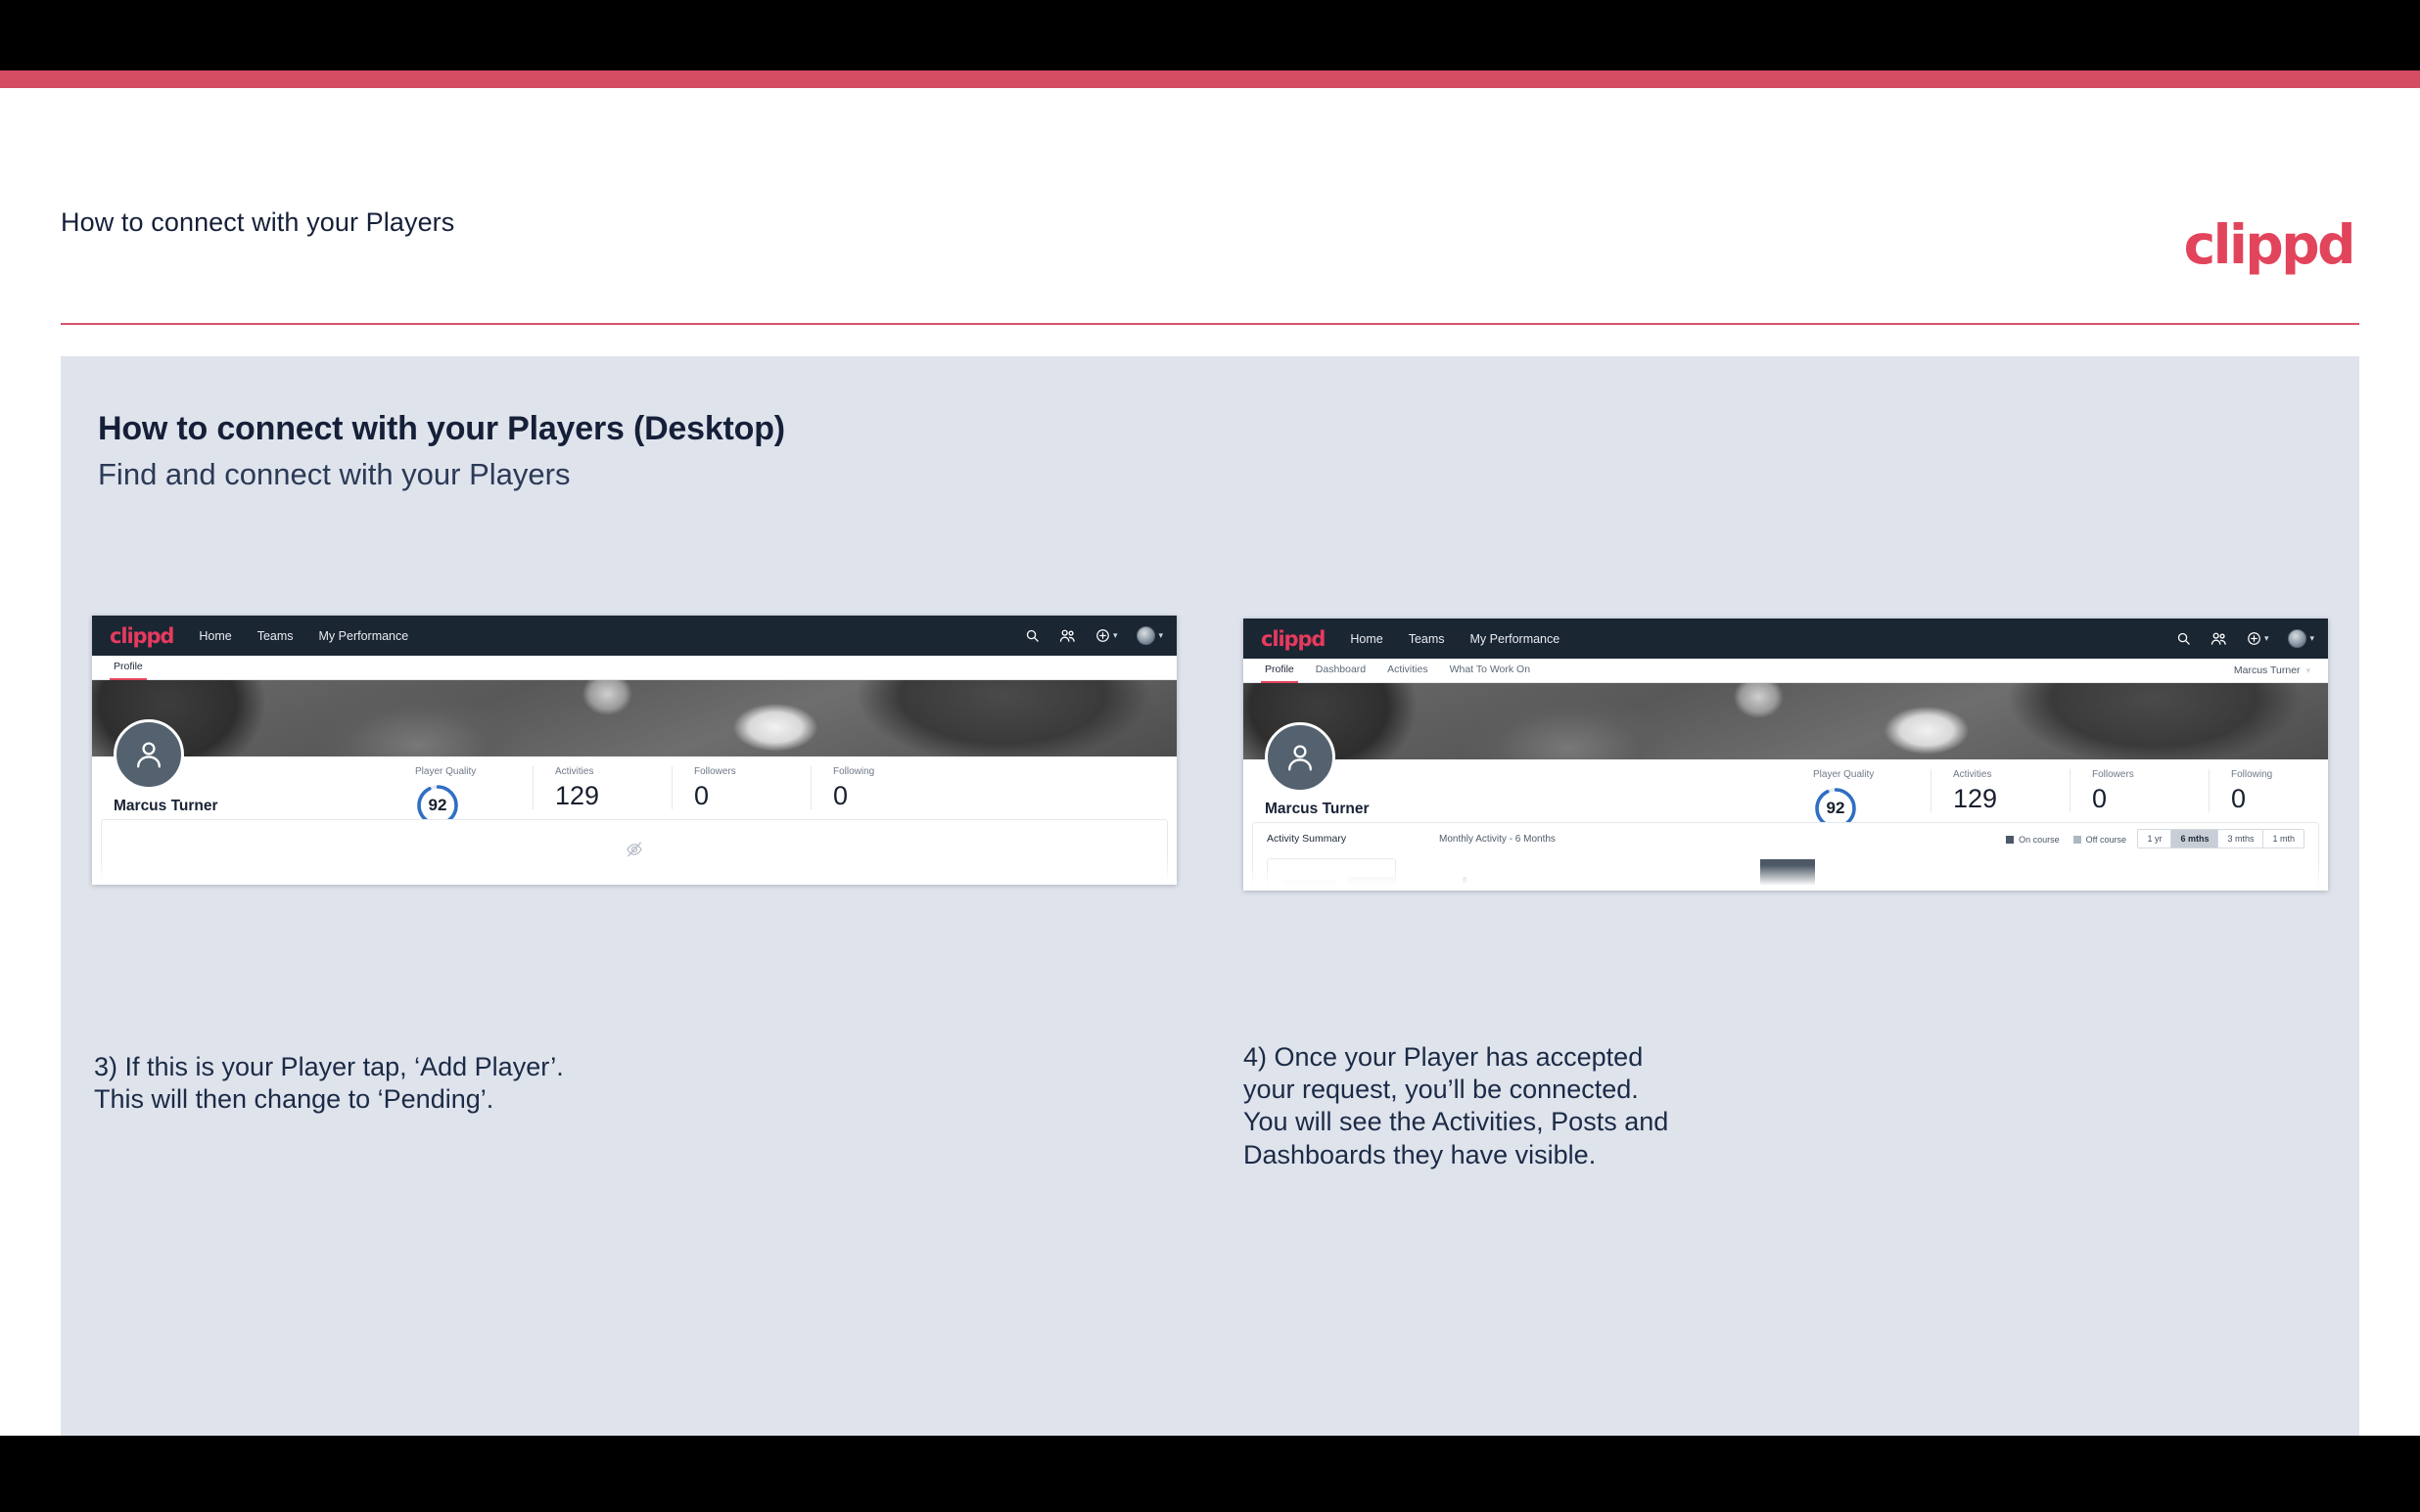 The width and height of the screenshot is (2420, 1512). Describe the element at coordinates (1972, 774) in the screenshot. I see `stat-label: Activities` at that location.